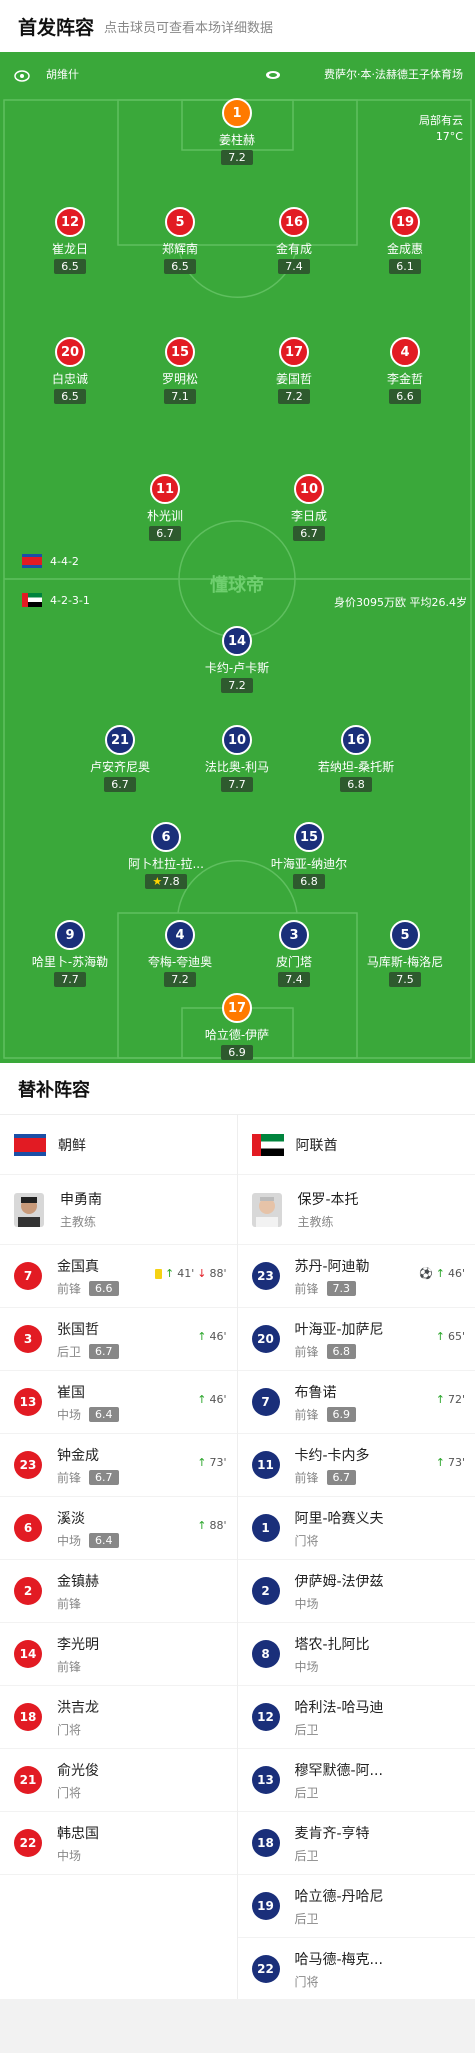 This screenshot has width=475, height=2053. What do you see at coordinates (356, 1654) in the screenshot?
I see `sub-player-row: 8 塔农-扎阿比 中场` at bounding box center [356, 1654].